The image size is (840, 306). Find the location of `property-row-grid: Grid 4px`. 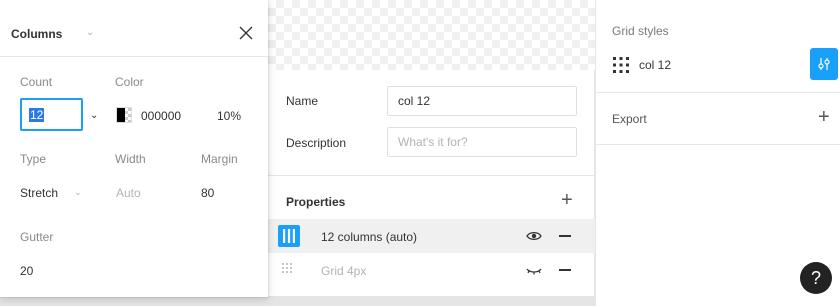

property-row-grid: Grid 4px is located at coordinates (431, 270).